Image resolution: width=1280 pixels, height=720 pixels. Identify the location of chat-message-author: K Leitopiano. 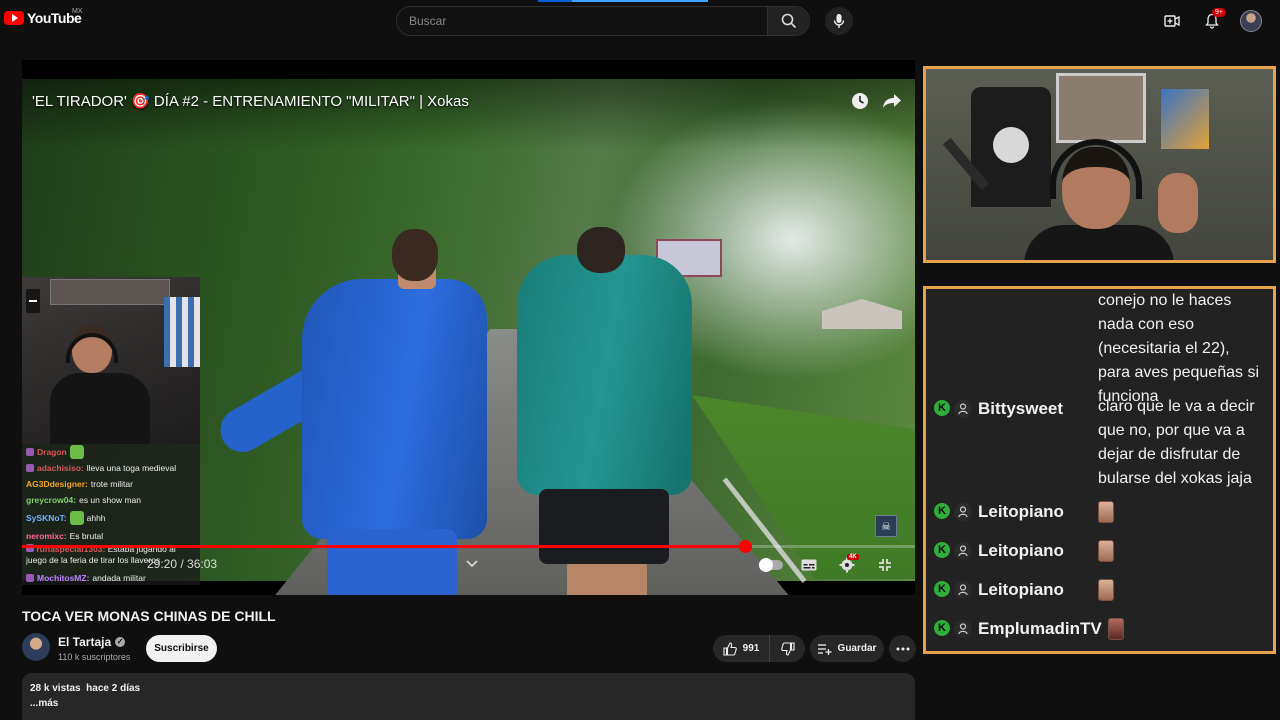
(1012, 509).